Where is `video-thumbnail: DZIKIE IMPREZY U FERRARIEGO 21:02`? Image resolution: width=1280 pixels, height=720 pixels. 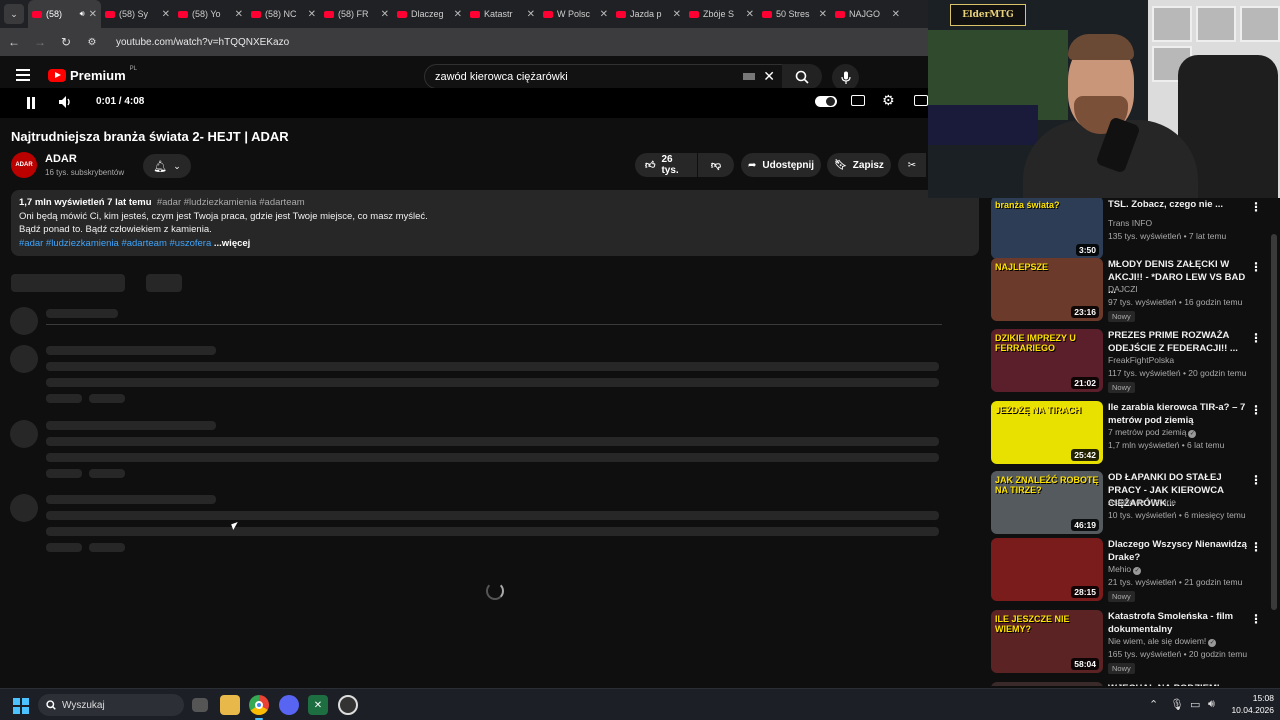 video-thumbnail: DZIKIE IMPREZY U FERRARIEGO 21:02 is located at coordinates (1047, 360).